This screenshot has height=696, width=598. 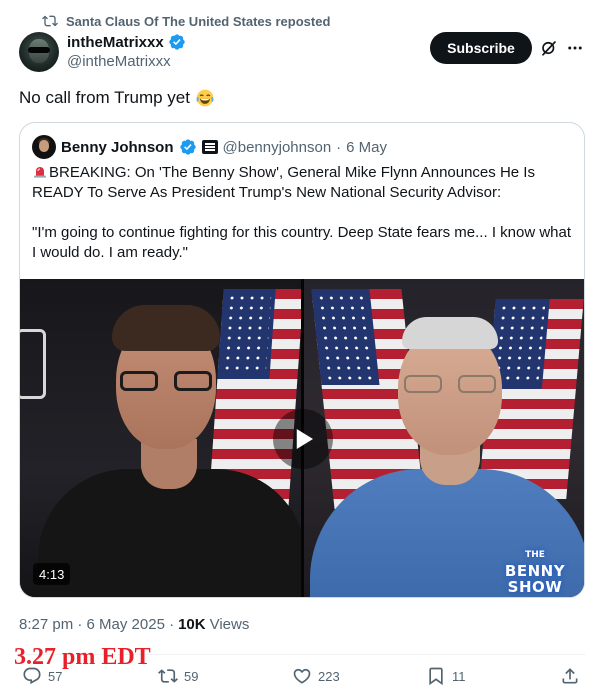 I want to click on share-button, so click(x=570, y=676).